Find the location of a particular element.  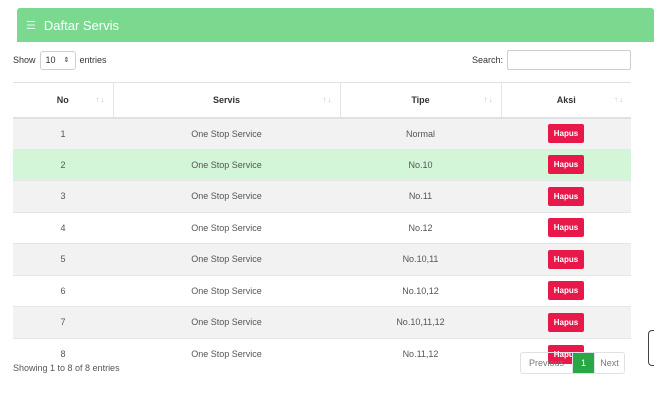

cell-tipe: No.10,11 is located at coordinates (420, 259).